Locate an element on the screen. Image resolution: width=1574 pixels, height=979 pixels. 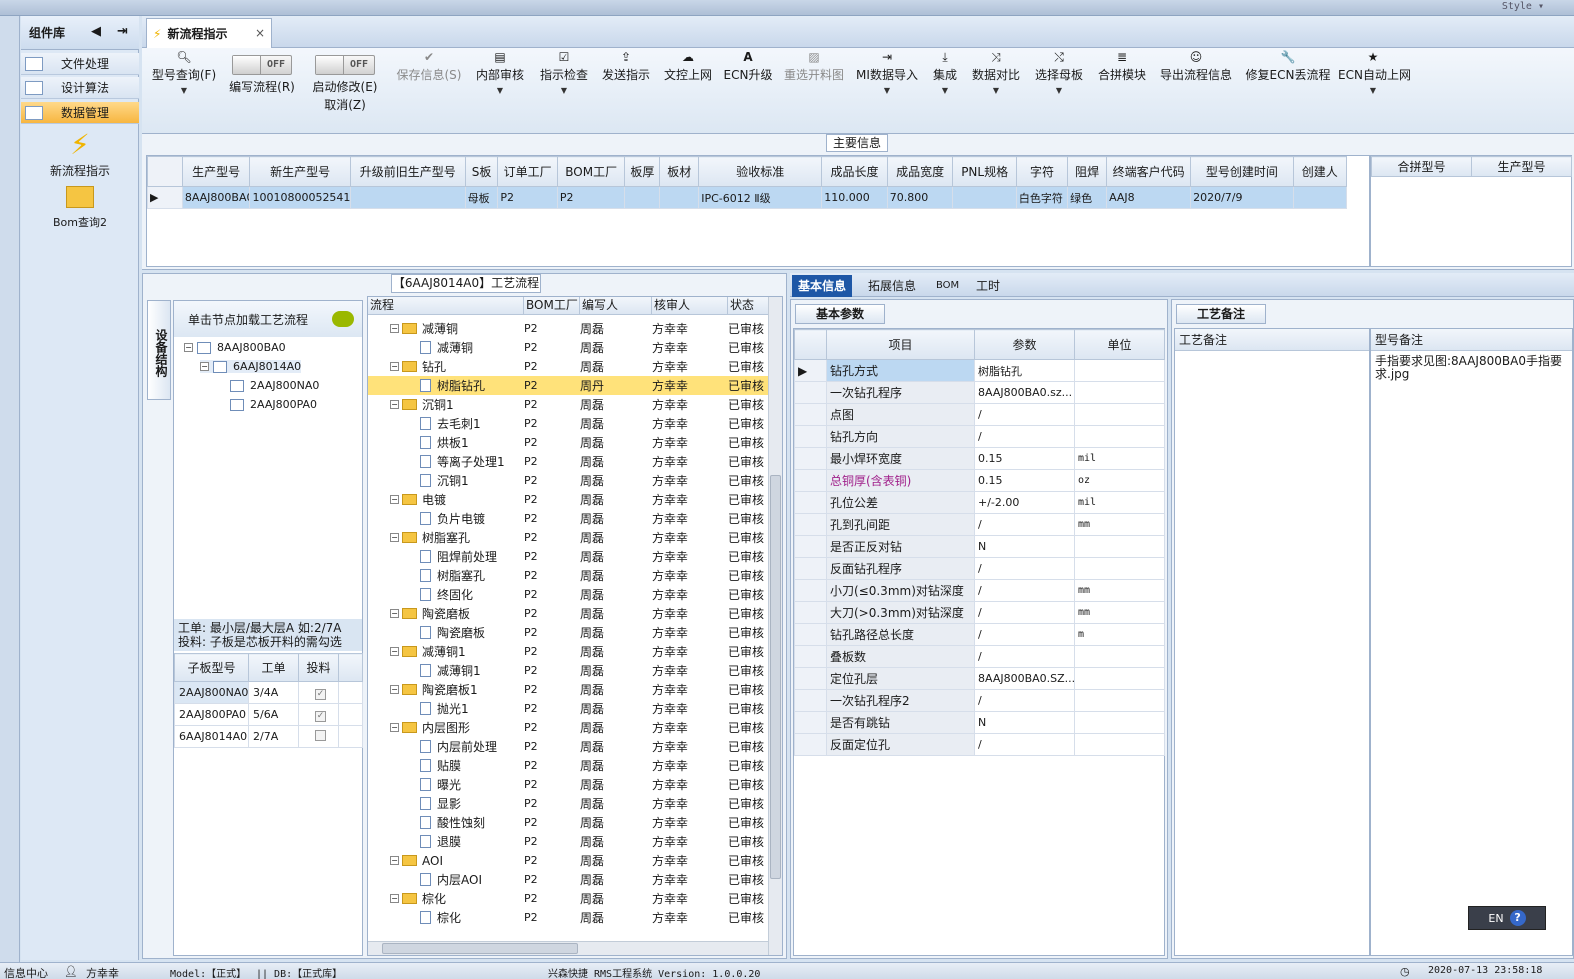
tree-node: −8AAJ800BA0 is located at coordinates (235, 347).